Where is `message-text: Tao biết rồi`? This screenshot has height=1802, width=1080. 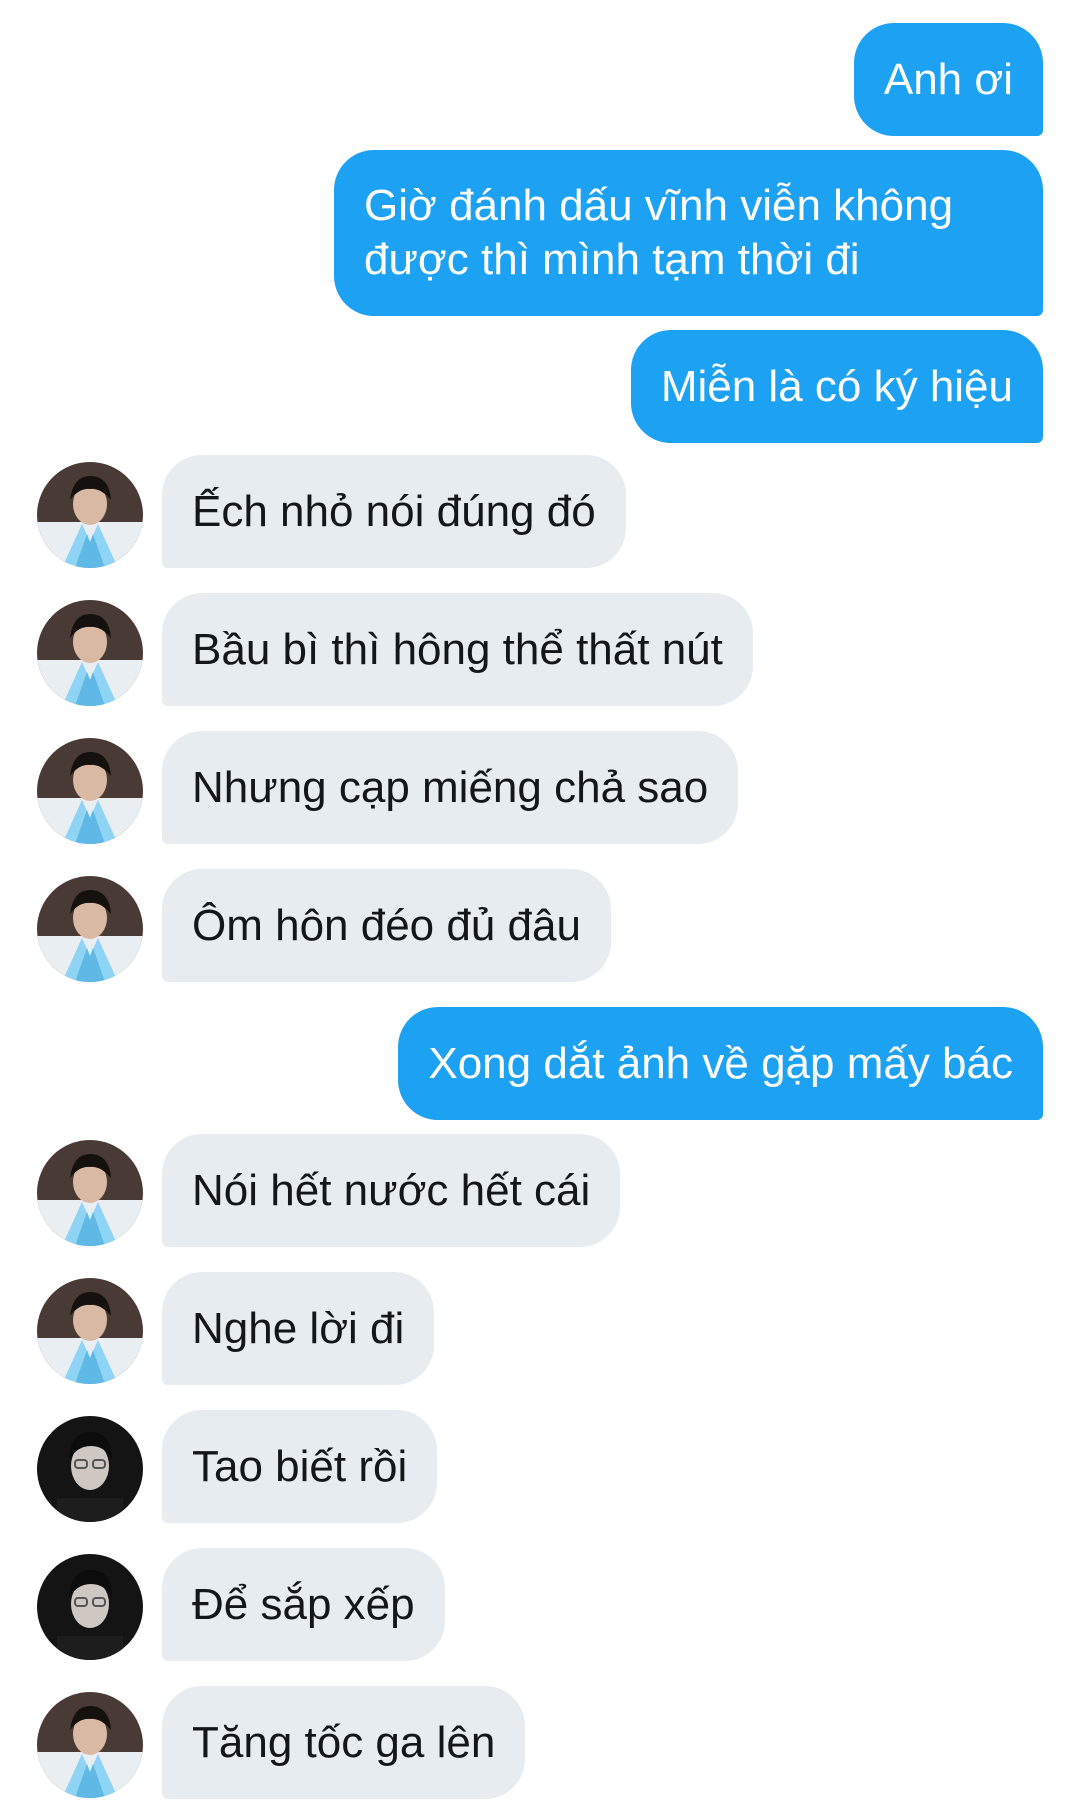 message-text: Tao biết rồi is located at coordinates (300, 1466).